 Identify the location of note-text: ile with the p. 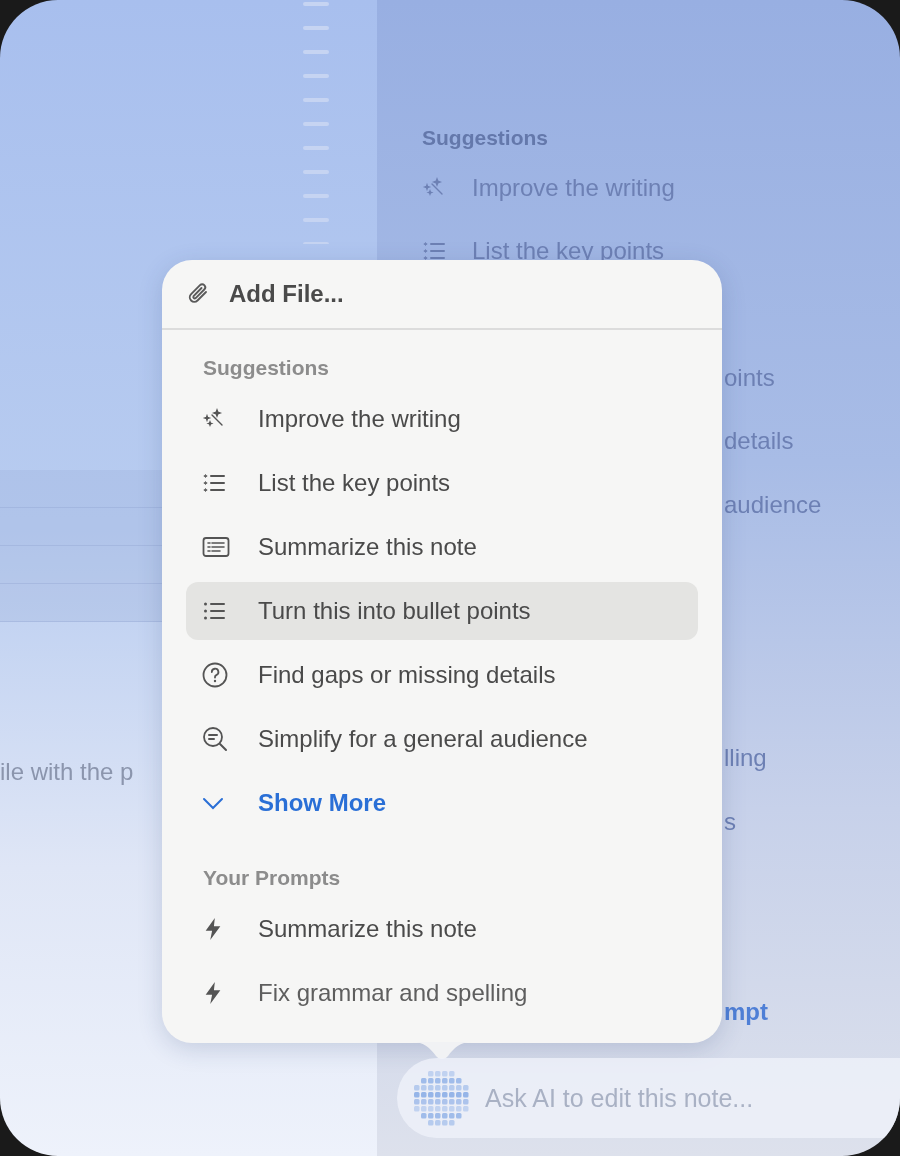
(67, 772).